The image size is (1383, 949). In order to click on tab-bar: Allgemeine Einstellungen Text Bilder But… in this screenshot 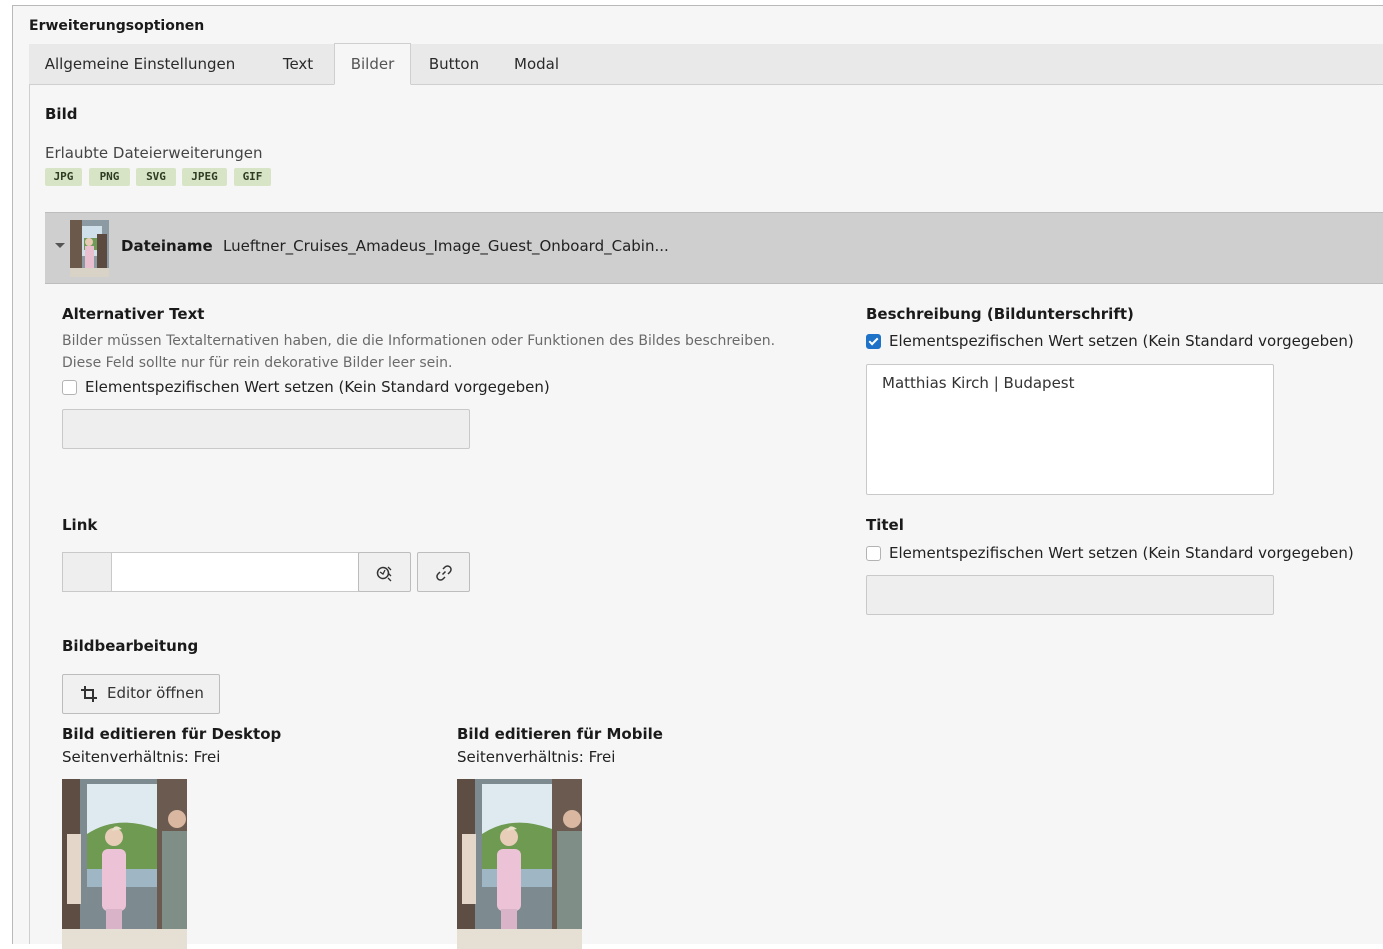, I will do `click(706, 64)`.